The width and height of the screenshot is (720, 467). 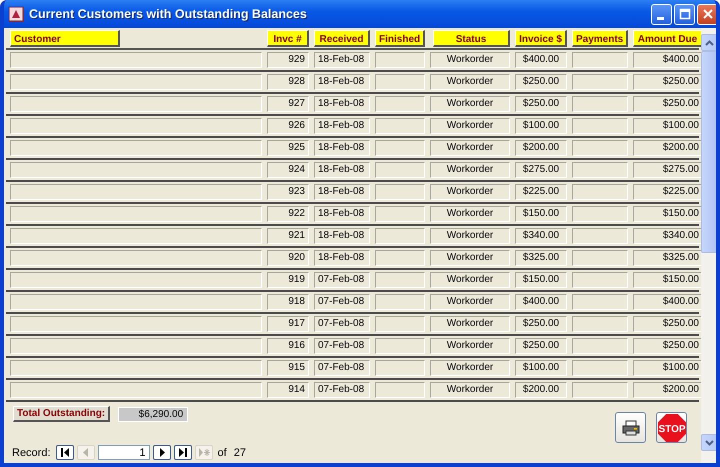 What do you see at coordinates (16, 14) in the screenshot?
I see `app-icon` at bounding box center [16, 14].